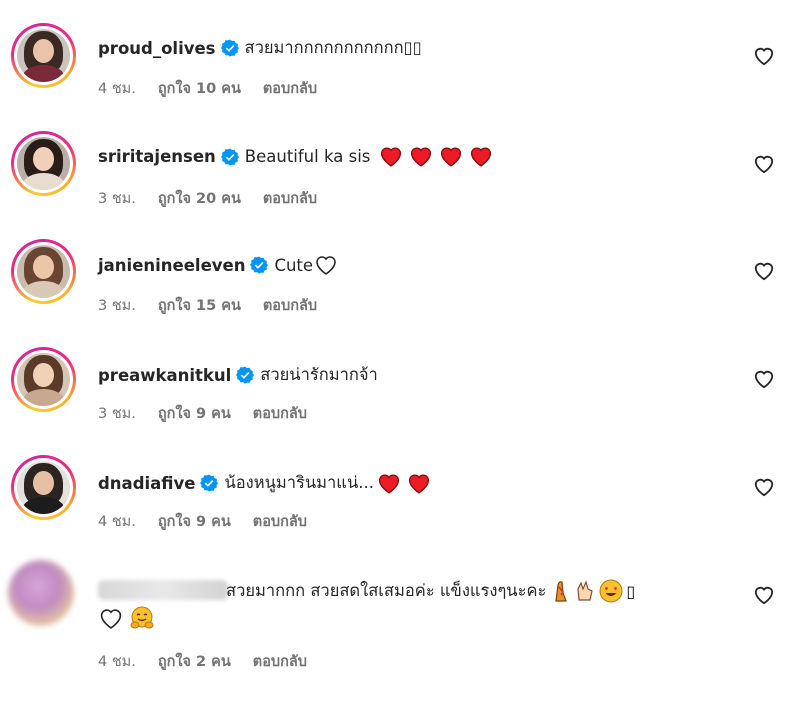  I want to click on username: dnadiafive, so click(146, 483).